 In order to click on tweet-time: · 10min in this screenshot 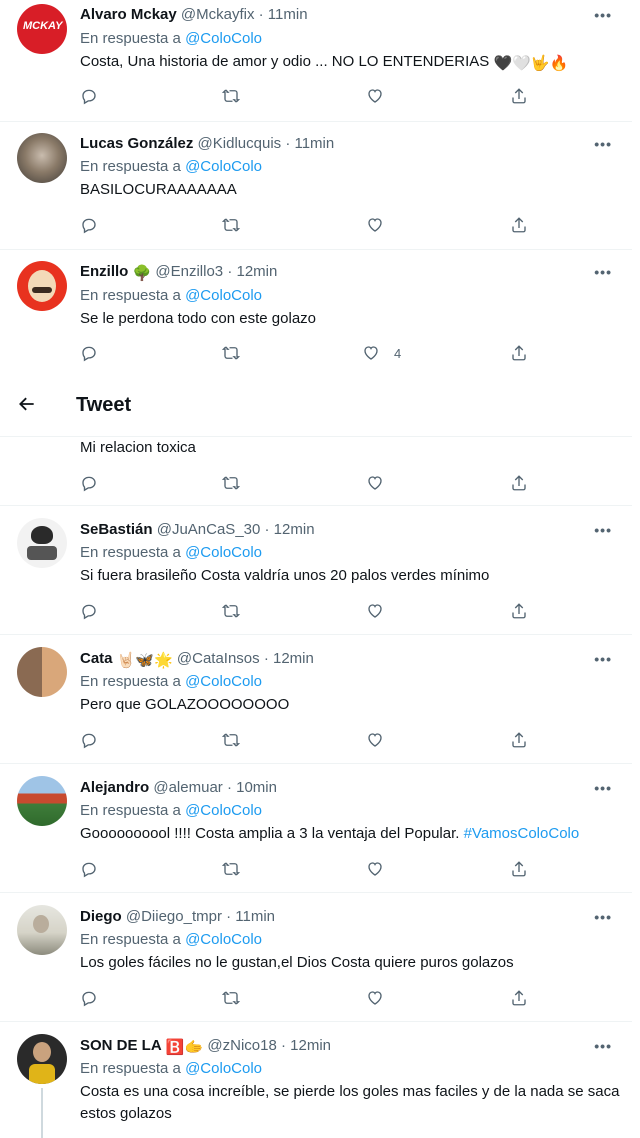, I will do `click(252, 787)`.